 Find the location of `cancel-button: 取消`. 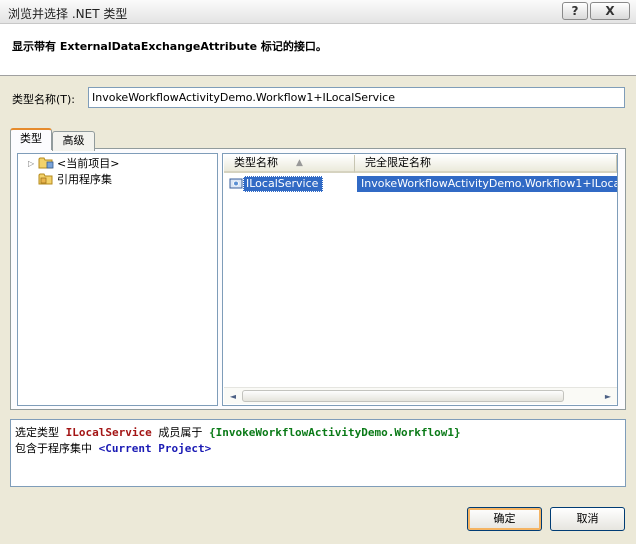

cancel-button: 取消 is located at coordinates (587, 519).